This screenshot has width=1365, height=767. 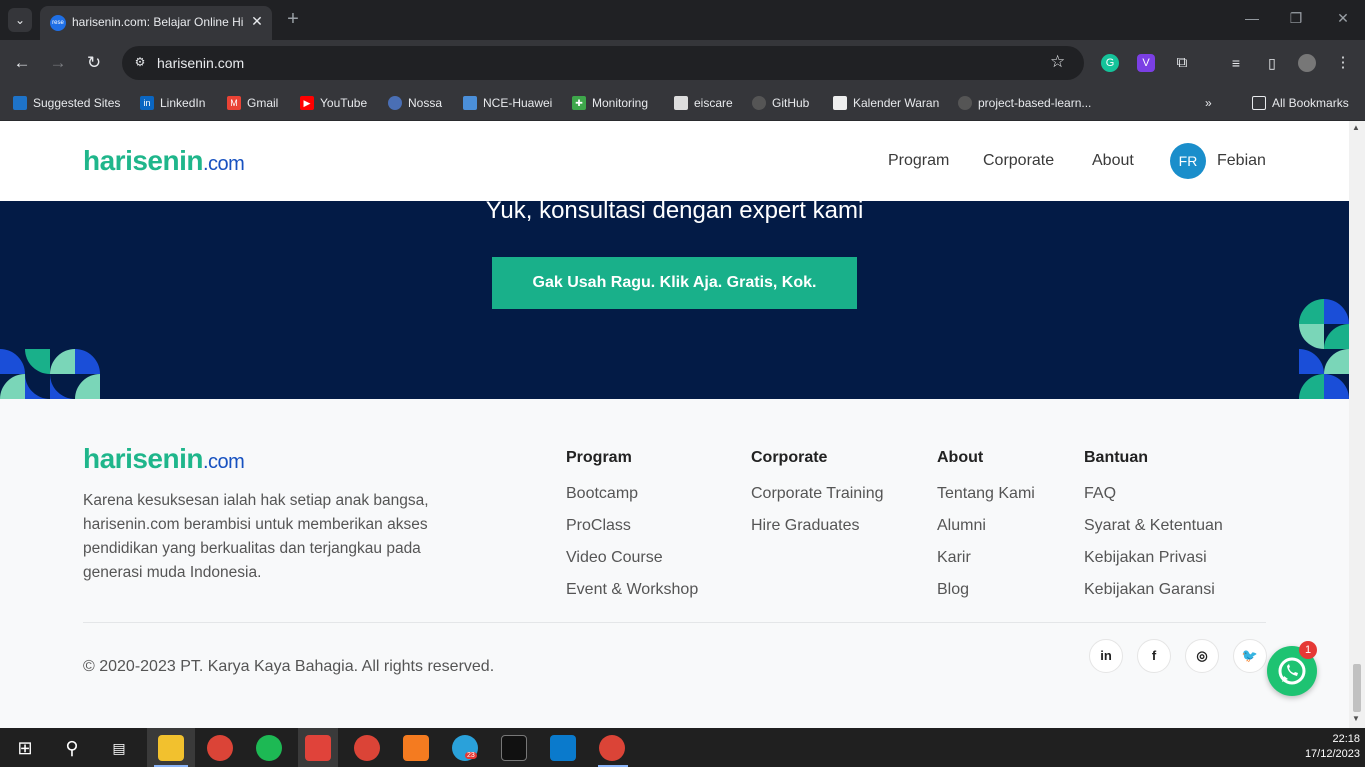 I want to click on tab-search-button: ⌄, so click(x=20, y=20).